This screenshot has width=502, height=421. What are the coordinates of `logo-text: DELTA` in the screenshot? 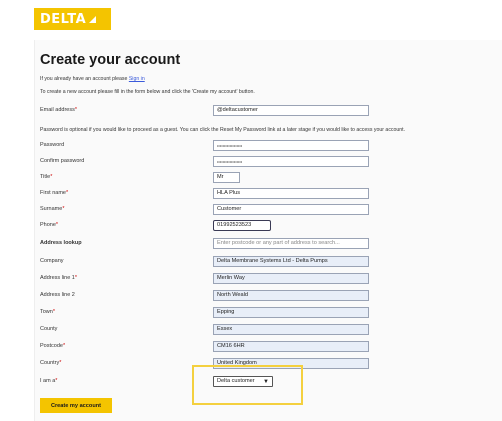 It's located at (63, 19).